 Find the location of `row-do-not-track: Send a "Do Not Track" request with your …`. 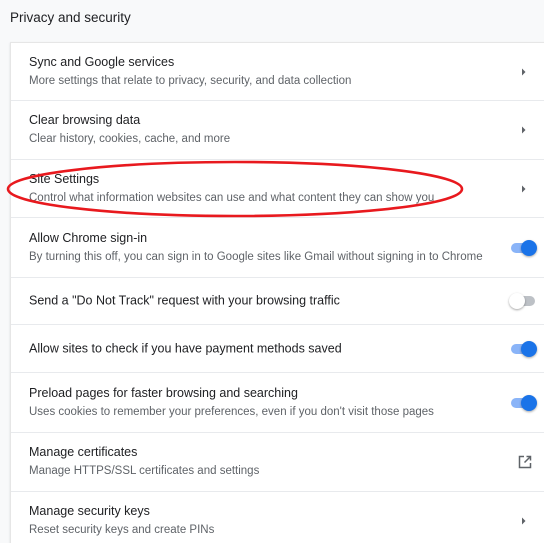

row-do-not-track: Send a "Do Not Track" request with your … is located at coordinates (277, 301).